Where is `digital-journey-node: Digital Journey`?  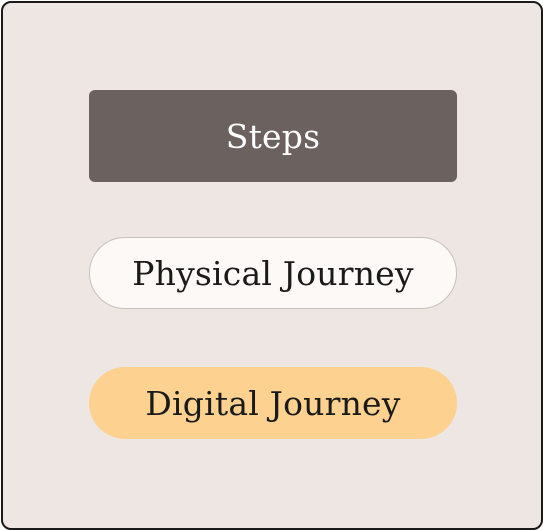
digital-journey-node: Digital Journey is located at coordinates (273, 403).